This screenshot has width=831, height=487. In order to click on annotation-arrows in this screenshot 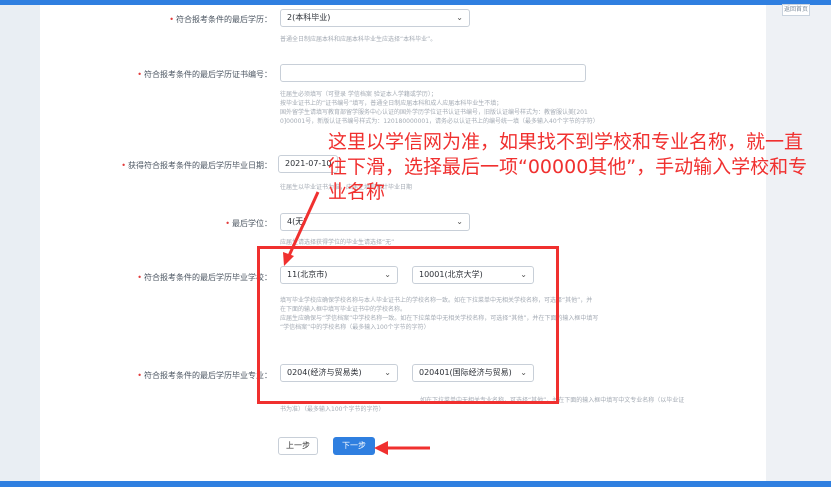, I will do `click(356, 323)`.